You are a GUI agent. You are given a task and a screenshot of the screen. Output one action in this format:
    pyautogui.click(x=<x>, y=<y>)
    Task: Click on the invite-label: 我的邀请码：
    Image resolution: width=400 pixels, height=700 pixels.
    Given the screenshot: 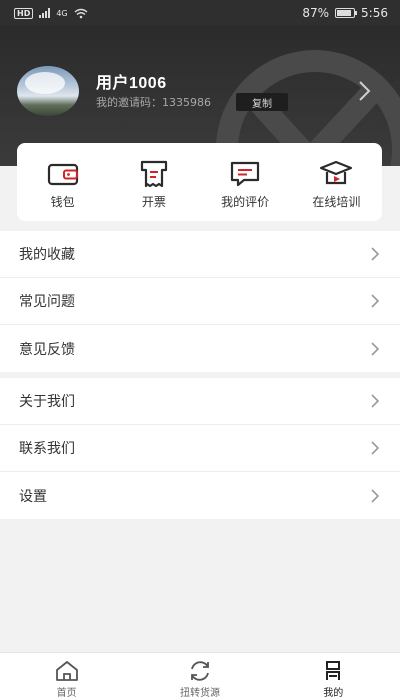 What is the action you would take?
    pyautogui.click(x=129, y=102)
    